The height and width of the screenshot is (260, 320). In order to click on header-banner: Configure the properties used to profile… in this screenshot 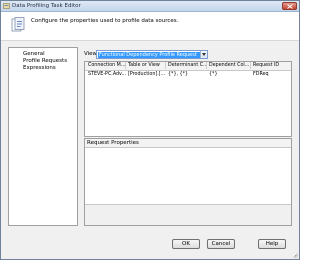, I will do `click(150, 26)`.